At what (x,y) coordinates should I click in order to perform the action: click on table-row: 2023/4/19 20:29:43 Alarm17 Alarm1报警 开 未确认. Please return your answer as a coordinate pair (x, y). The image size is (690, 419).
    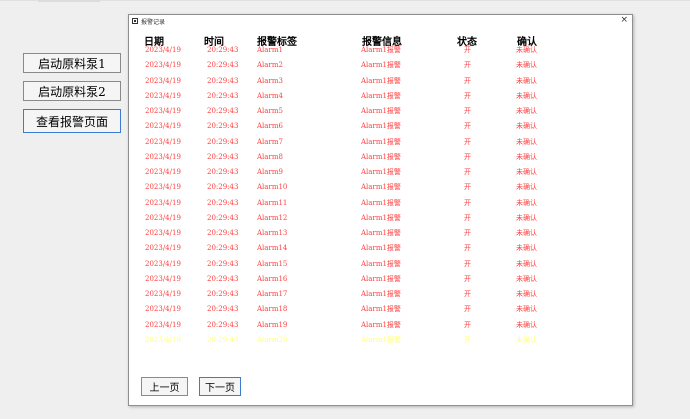
    Looking at the image, I should click on (380, 296).